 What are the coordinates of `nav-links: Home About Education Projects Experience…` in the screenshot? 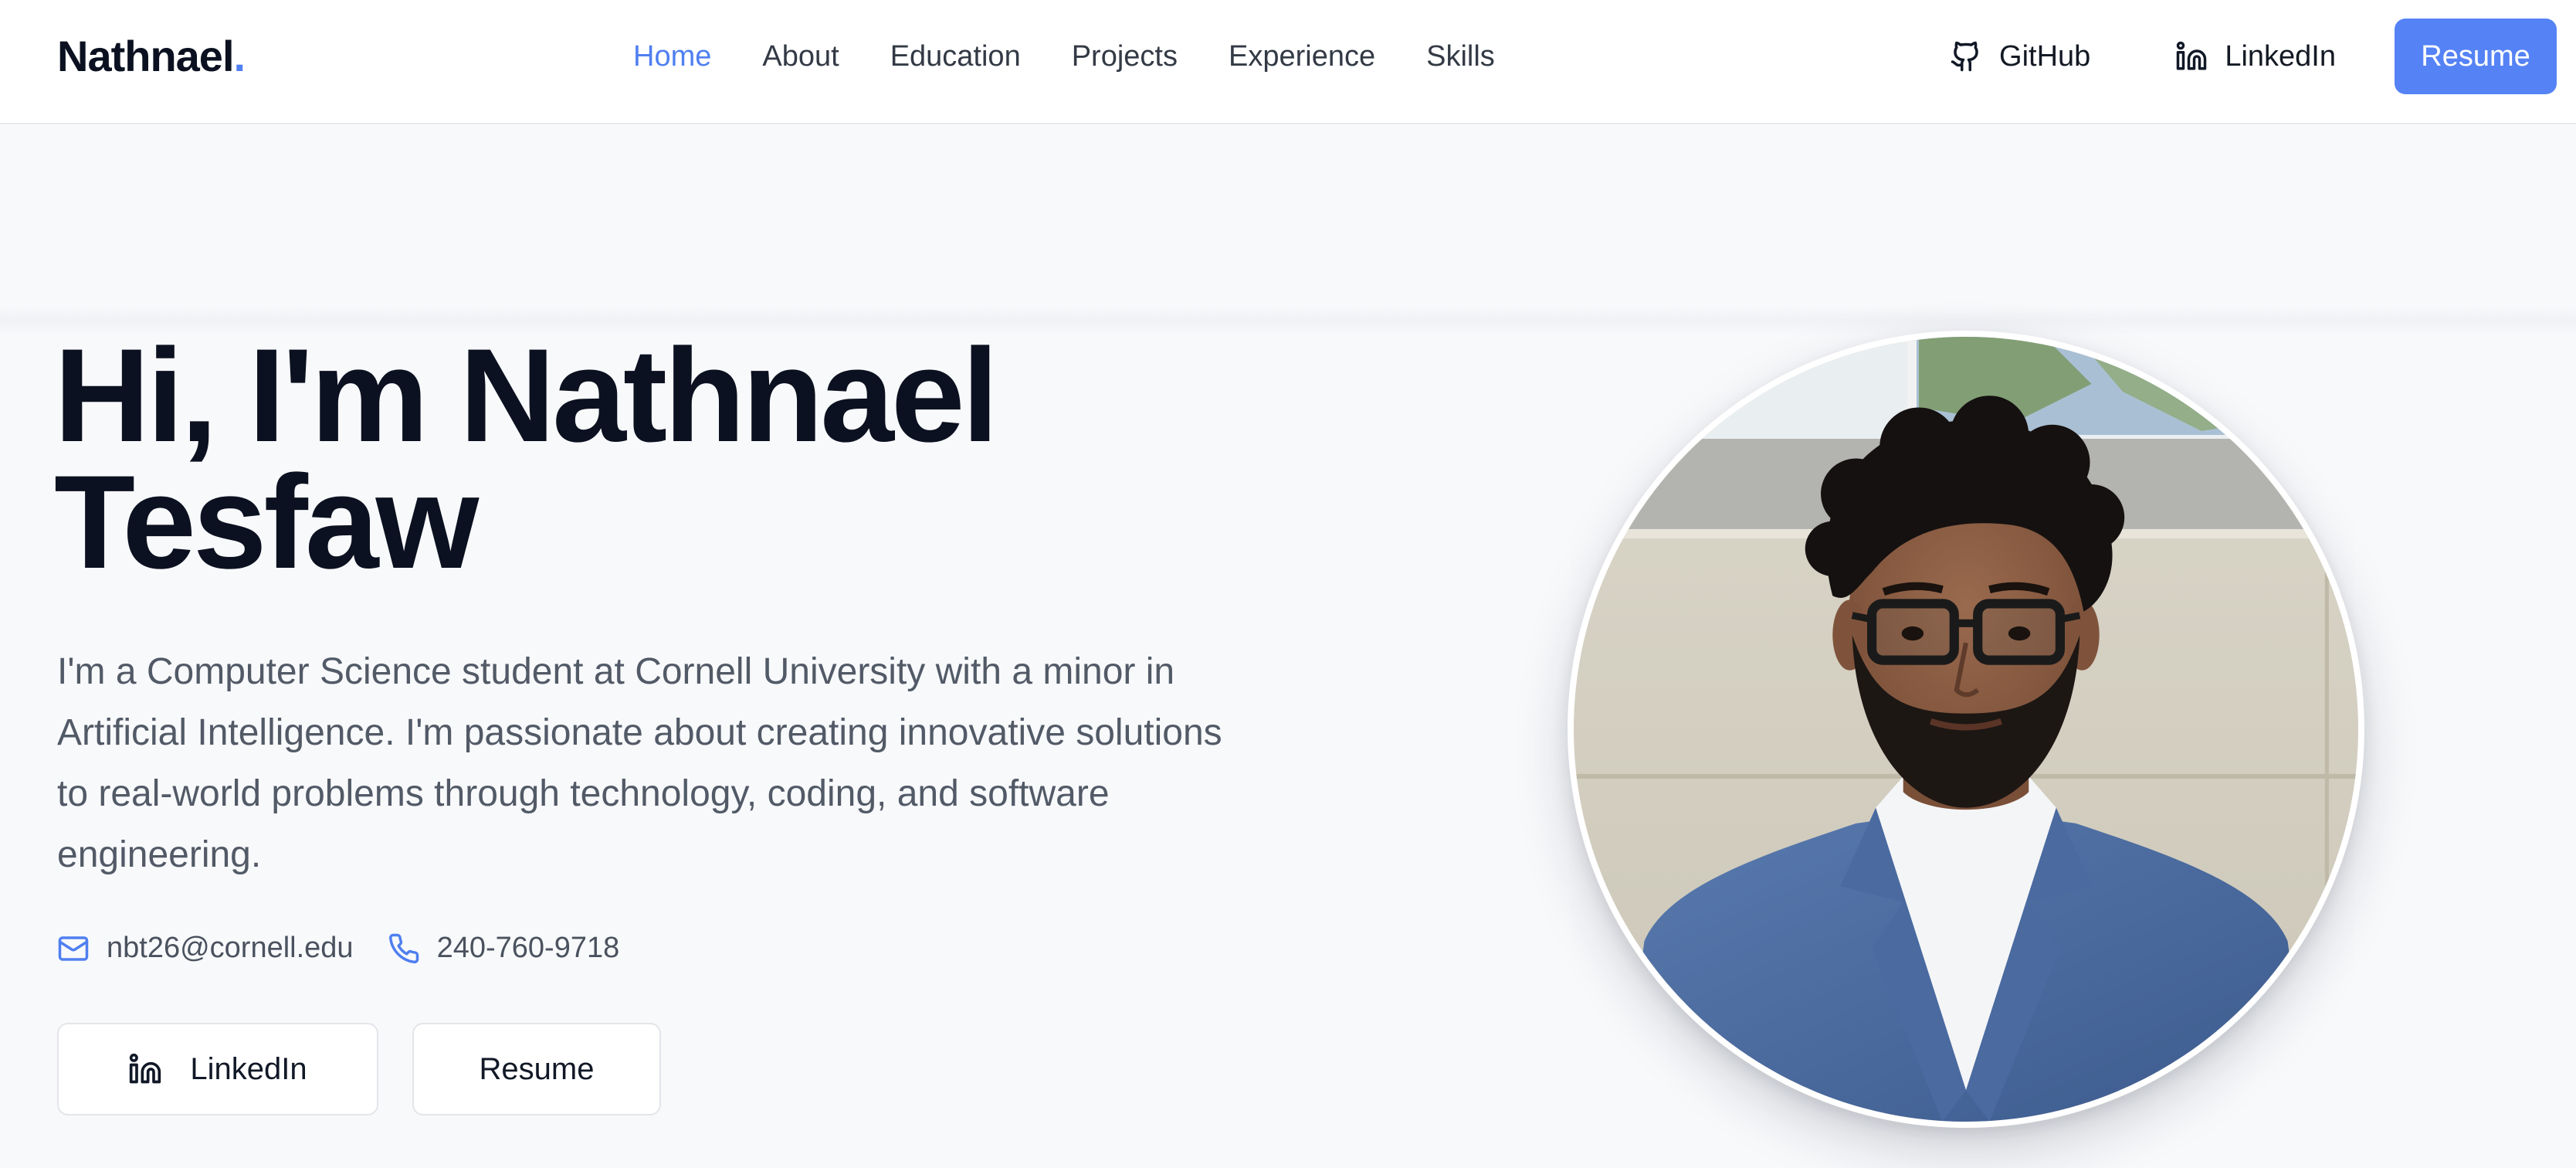 It's located at (1064, 56).